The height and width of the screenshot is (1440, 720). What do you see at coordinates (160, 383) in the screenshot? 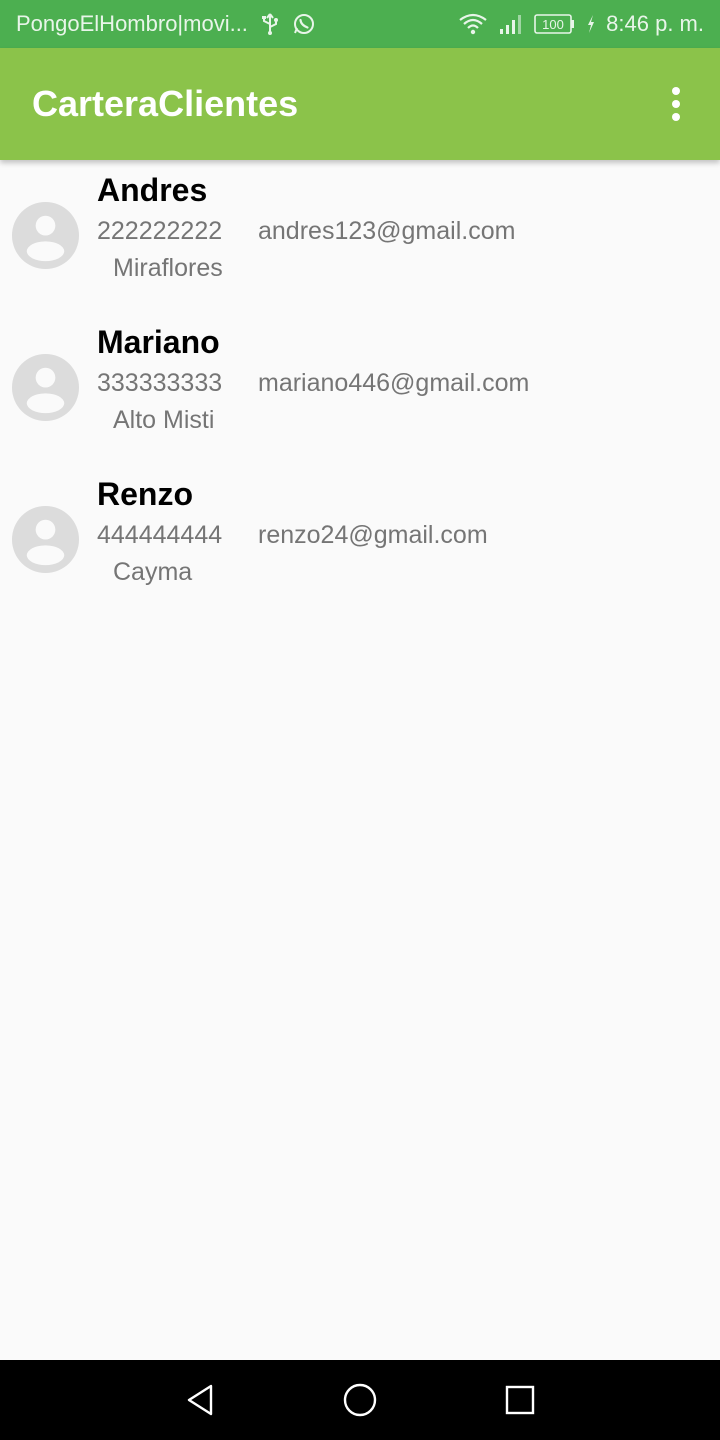
I see `client-phone: 333333333` at bounding box center [160, 383].